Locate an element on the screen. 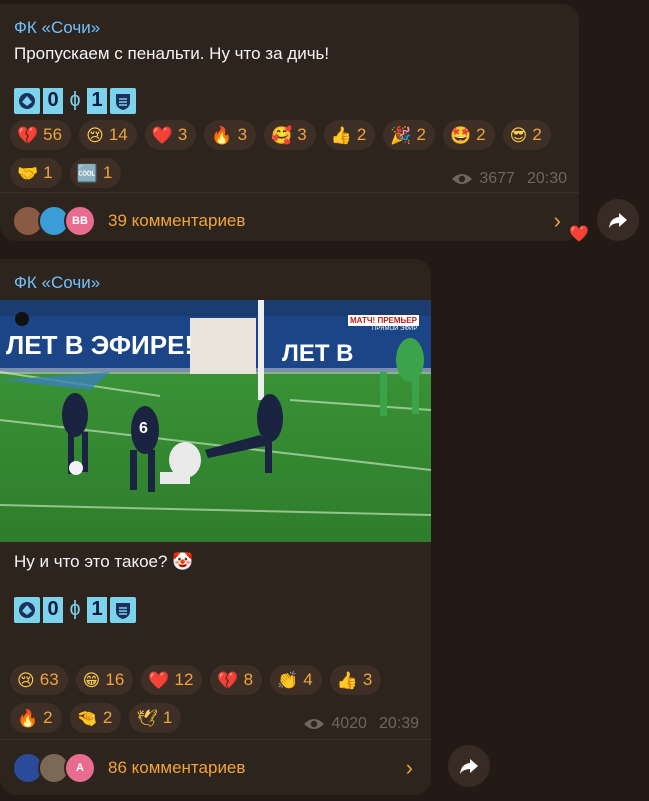 The height and width of the screenshot is (801, 649). reaction-emoji-icon: 😎 is located at coordinates (518, 135).